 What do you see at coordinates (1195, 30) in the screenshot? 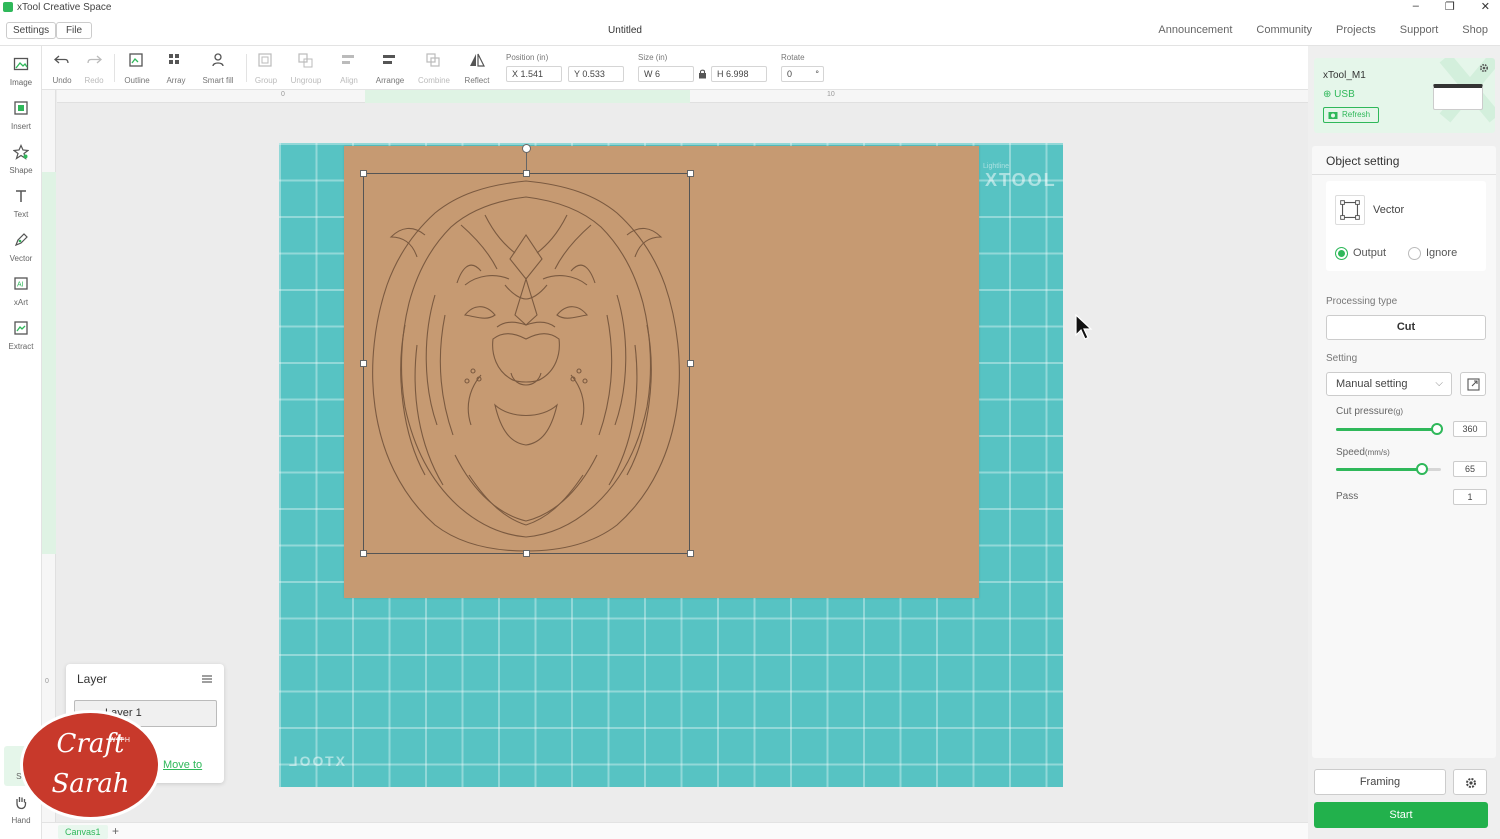
I see `nav-announcement: Announcement` at bounding box center [1195, 30].